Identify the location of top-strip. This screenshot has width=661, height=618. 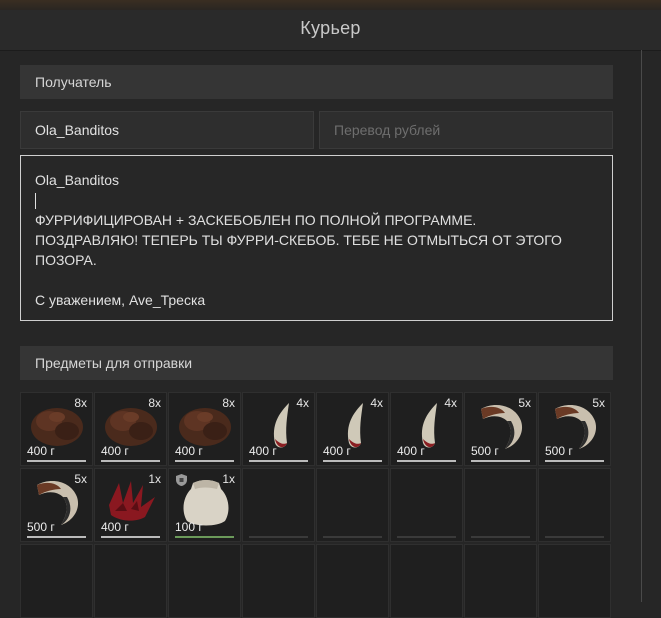
(330, 5).